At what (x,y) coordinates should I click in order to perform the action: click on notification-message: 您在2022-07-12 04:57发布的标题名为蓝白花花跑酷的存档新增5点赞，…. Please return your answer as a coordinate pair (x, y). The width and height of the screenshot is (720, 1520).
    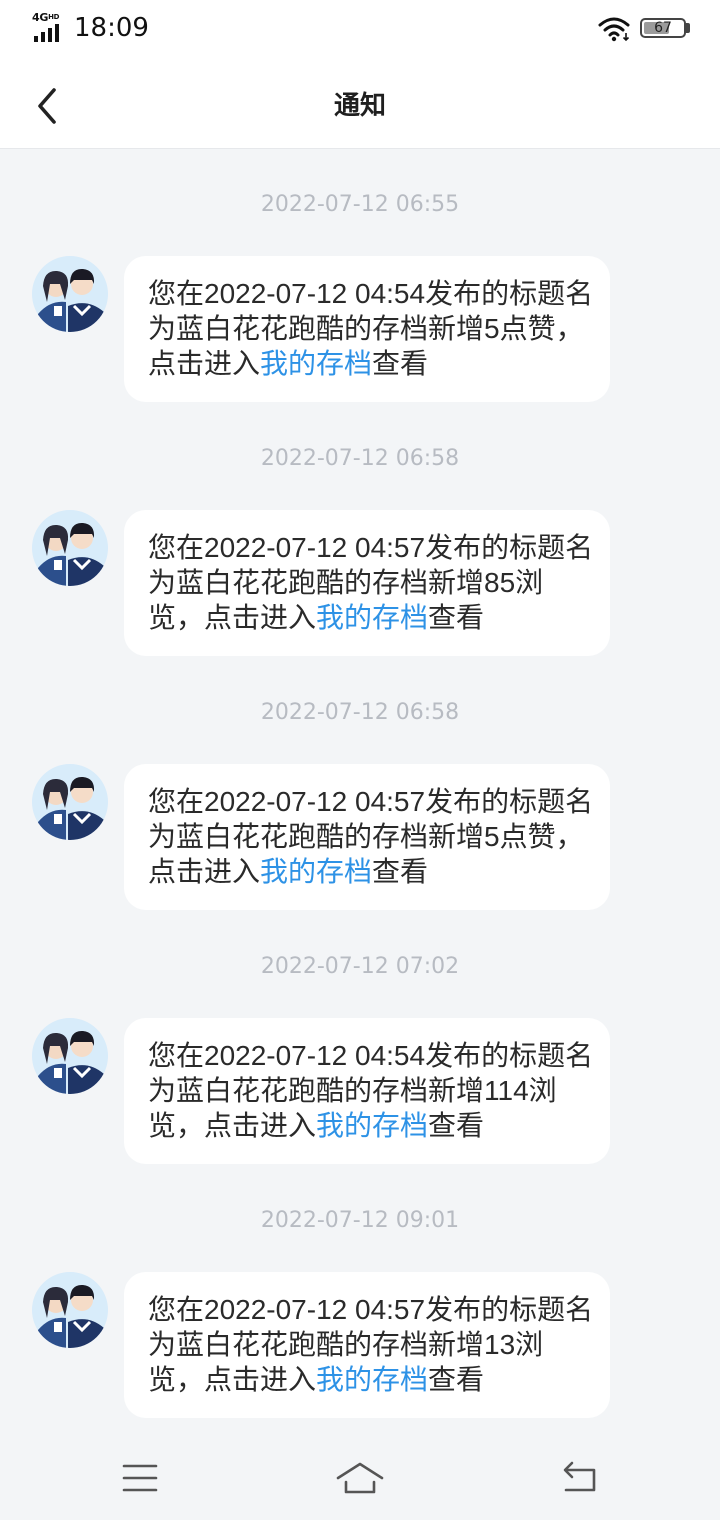
    Looking at the image, I should click on (367, 837).